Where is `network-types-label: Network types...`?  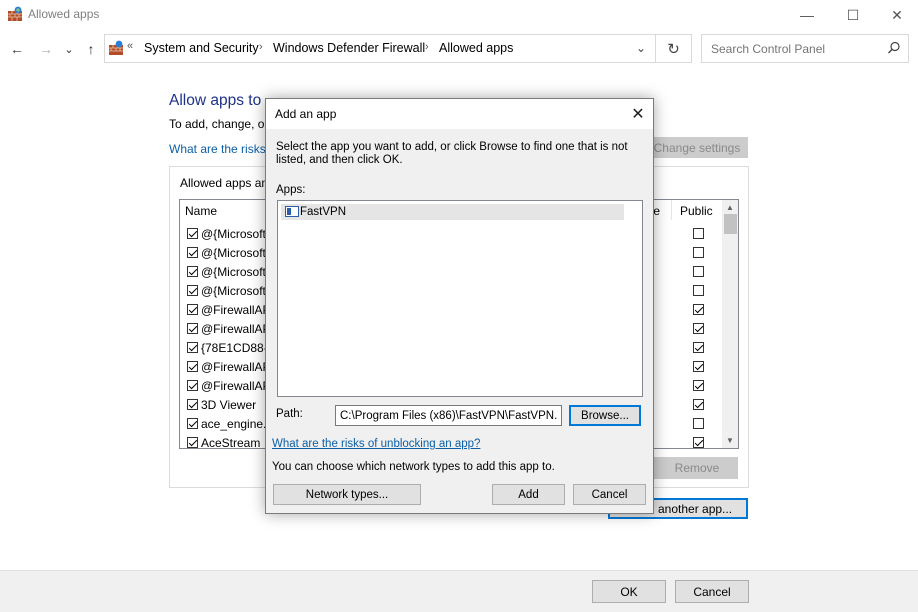
network-types-label: Network types... is located at coordinates (347, 494).